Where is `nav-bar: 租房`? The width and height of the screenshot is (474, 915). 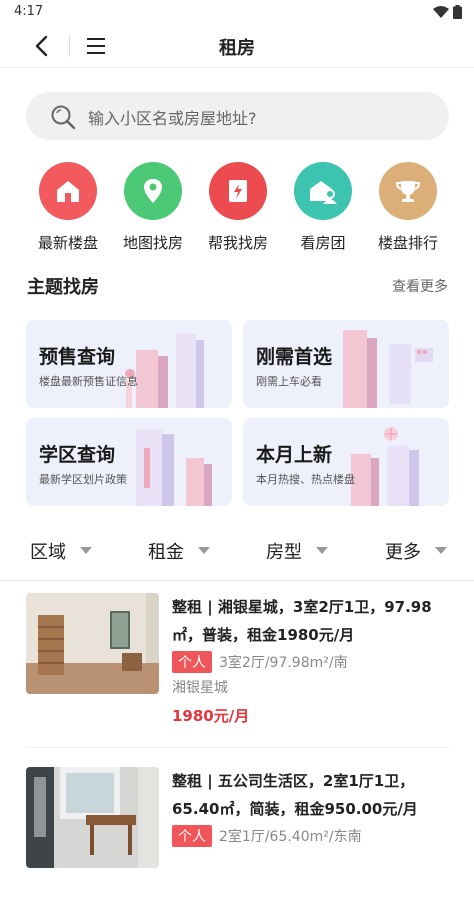 nav-bar: 租房 is located at coordinates (237, 46).